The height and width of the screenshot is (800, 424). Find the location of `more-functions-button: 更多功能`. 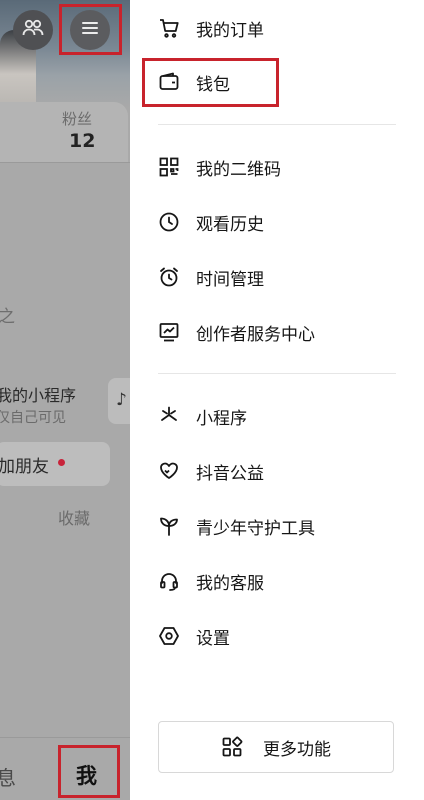

more-functions-button: 更多功能 is located at coordinates (276, 747).